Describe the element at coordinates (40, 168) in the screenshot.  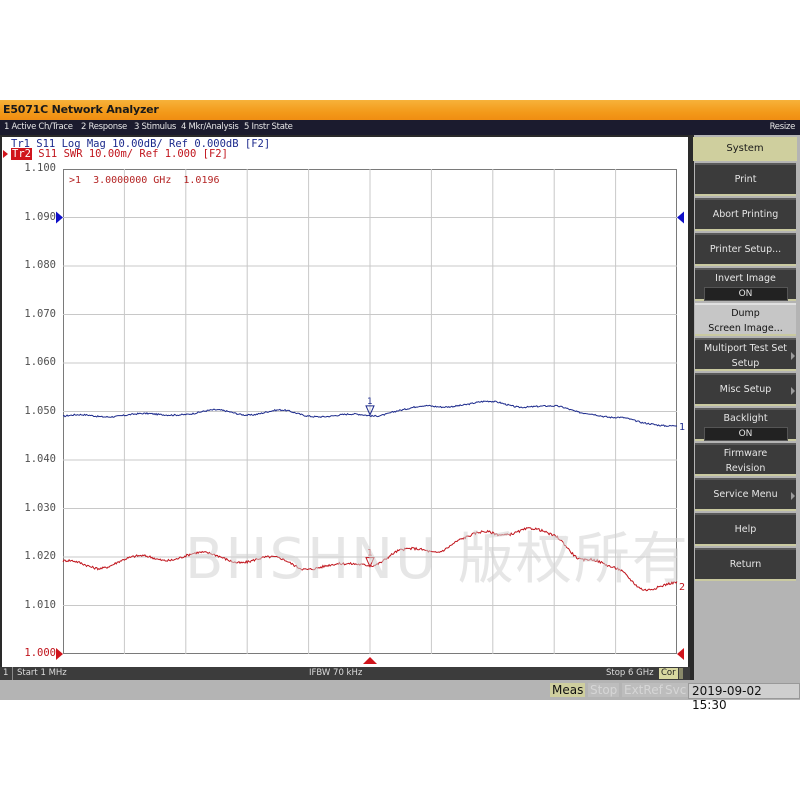
I see `y-tick-label: 1.100` at that location.